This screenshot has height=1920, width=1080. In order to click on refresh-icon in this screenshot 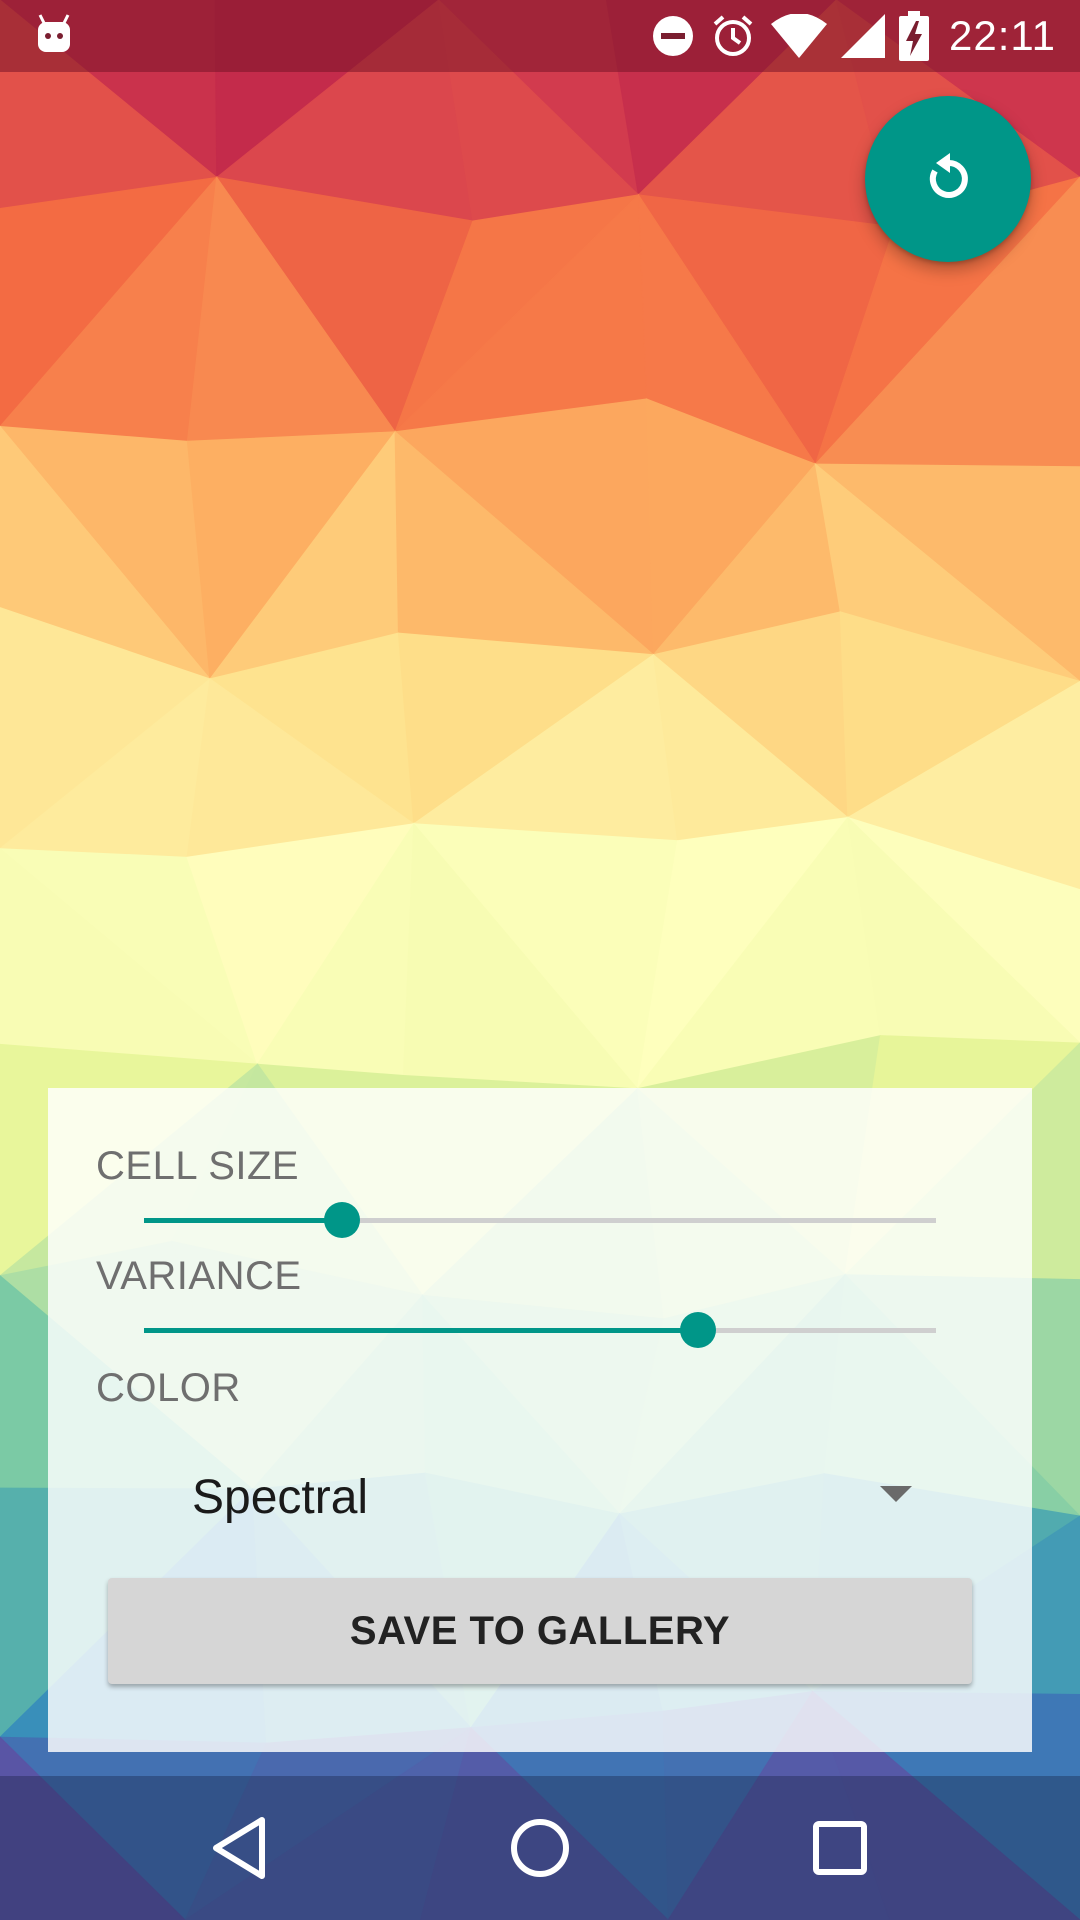, I will do `click(948, 175)`.